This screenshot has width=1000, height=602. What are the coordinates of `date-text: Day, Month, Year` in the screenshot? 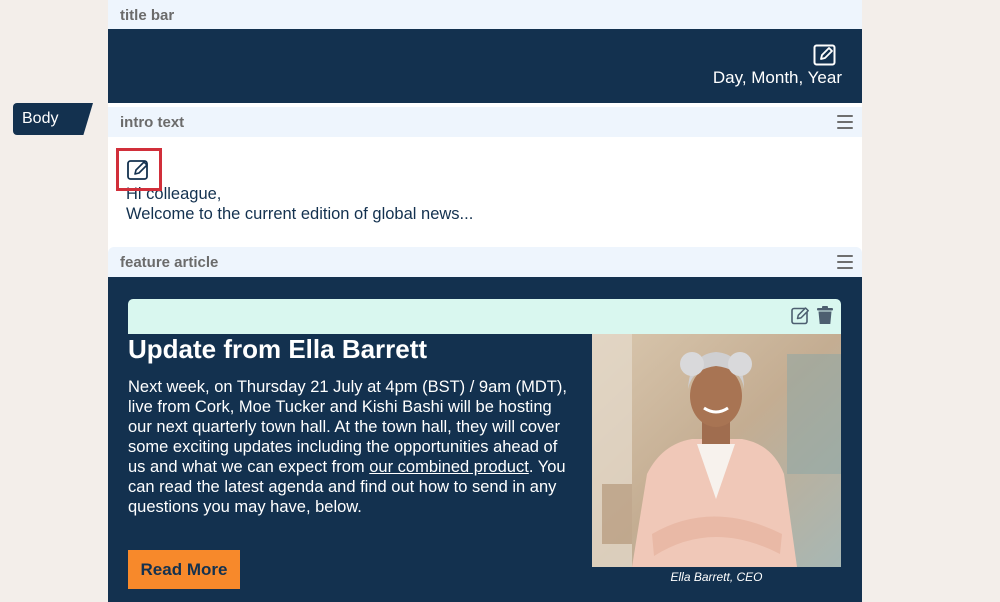 It's located at (777, 77).